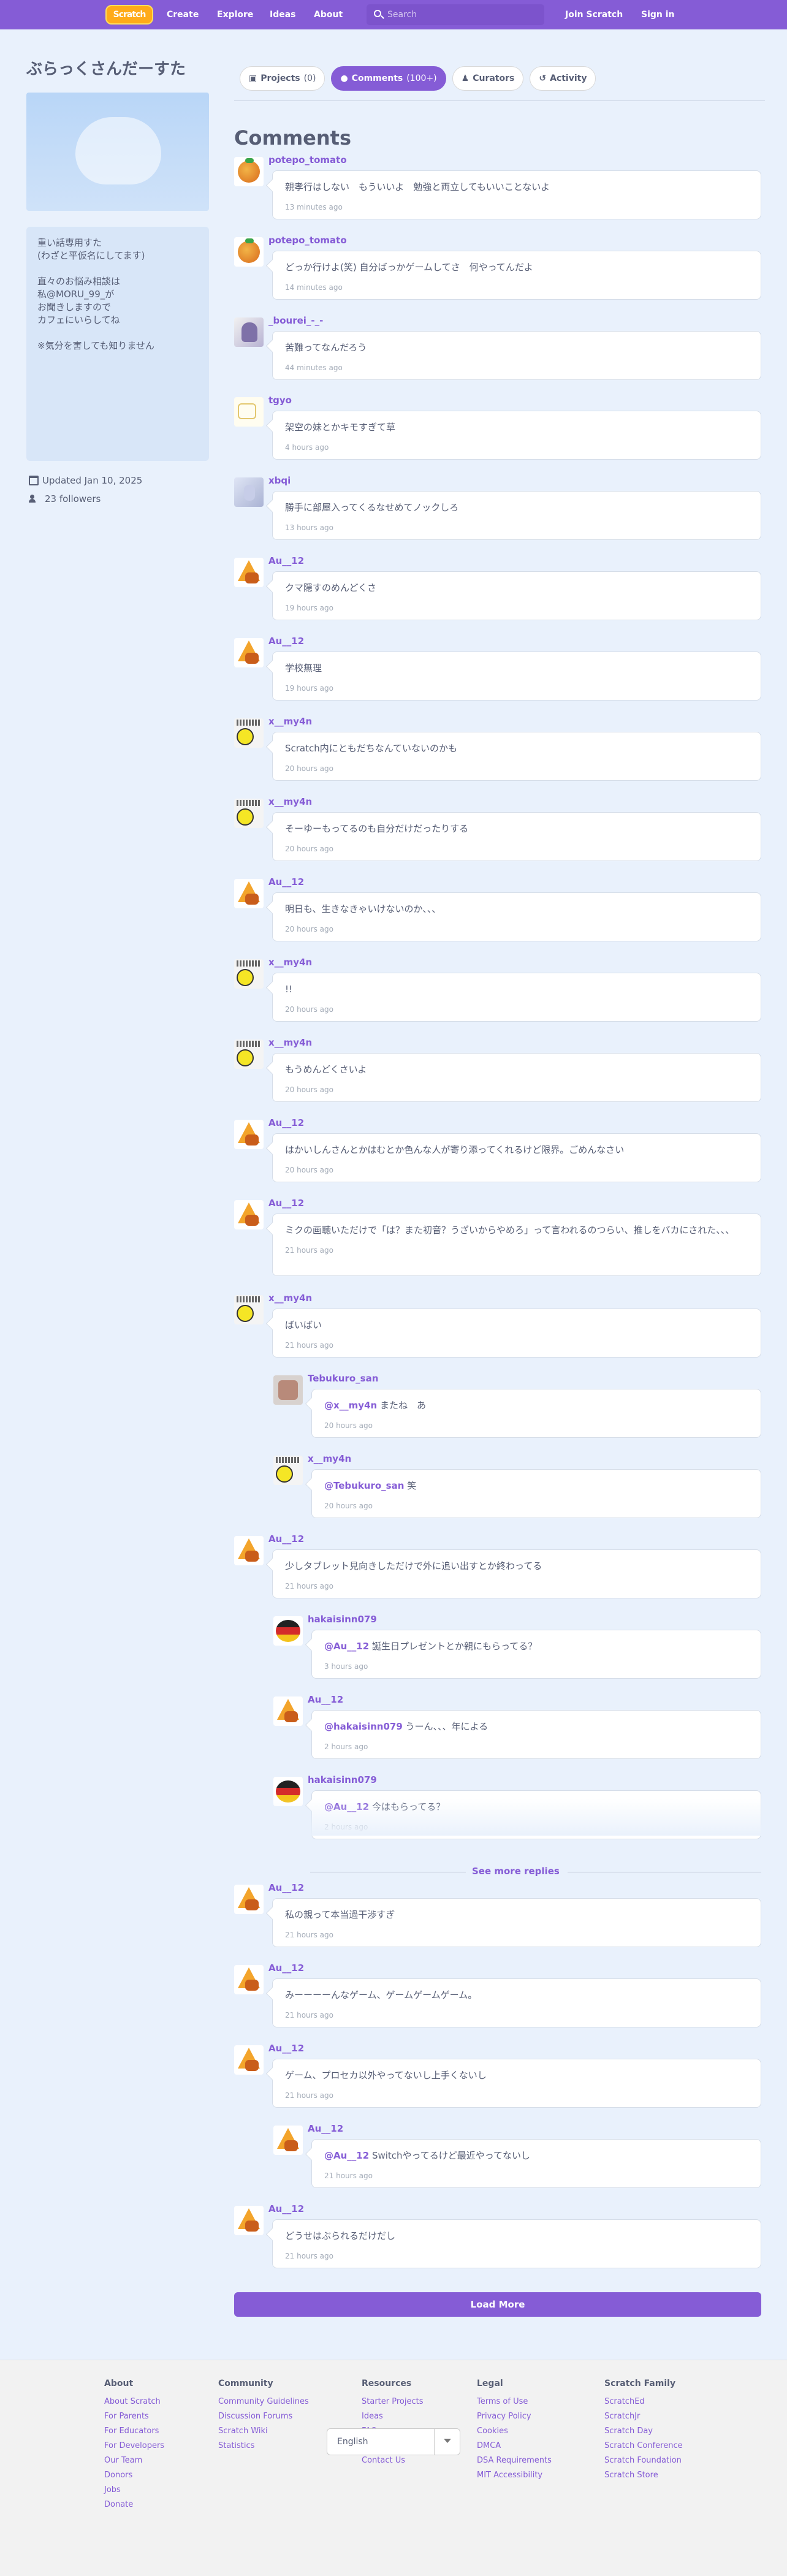 Image resolution: width=787 pixels, height=2576 pixels. What do you see at coordinates (643, 2460) in the screenshot?
I see `footer-link: Scratch Foundation` at bounding box center [643, 2460].